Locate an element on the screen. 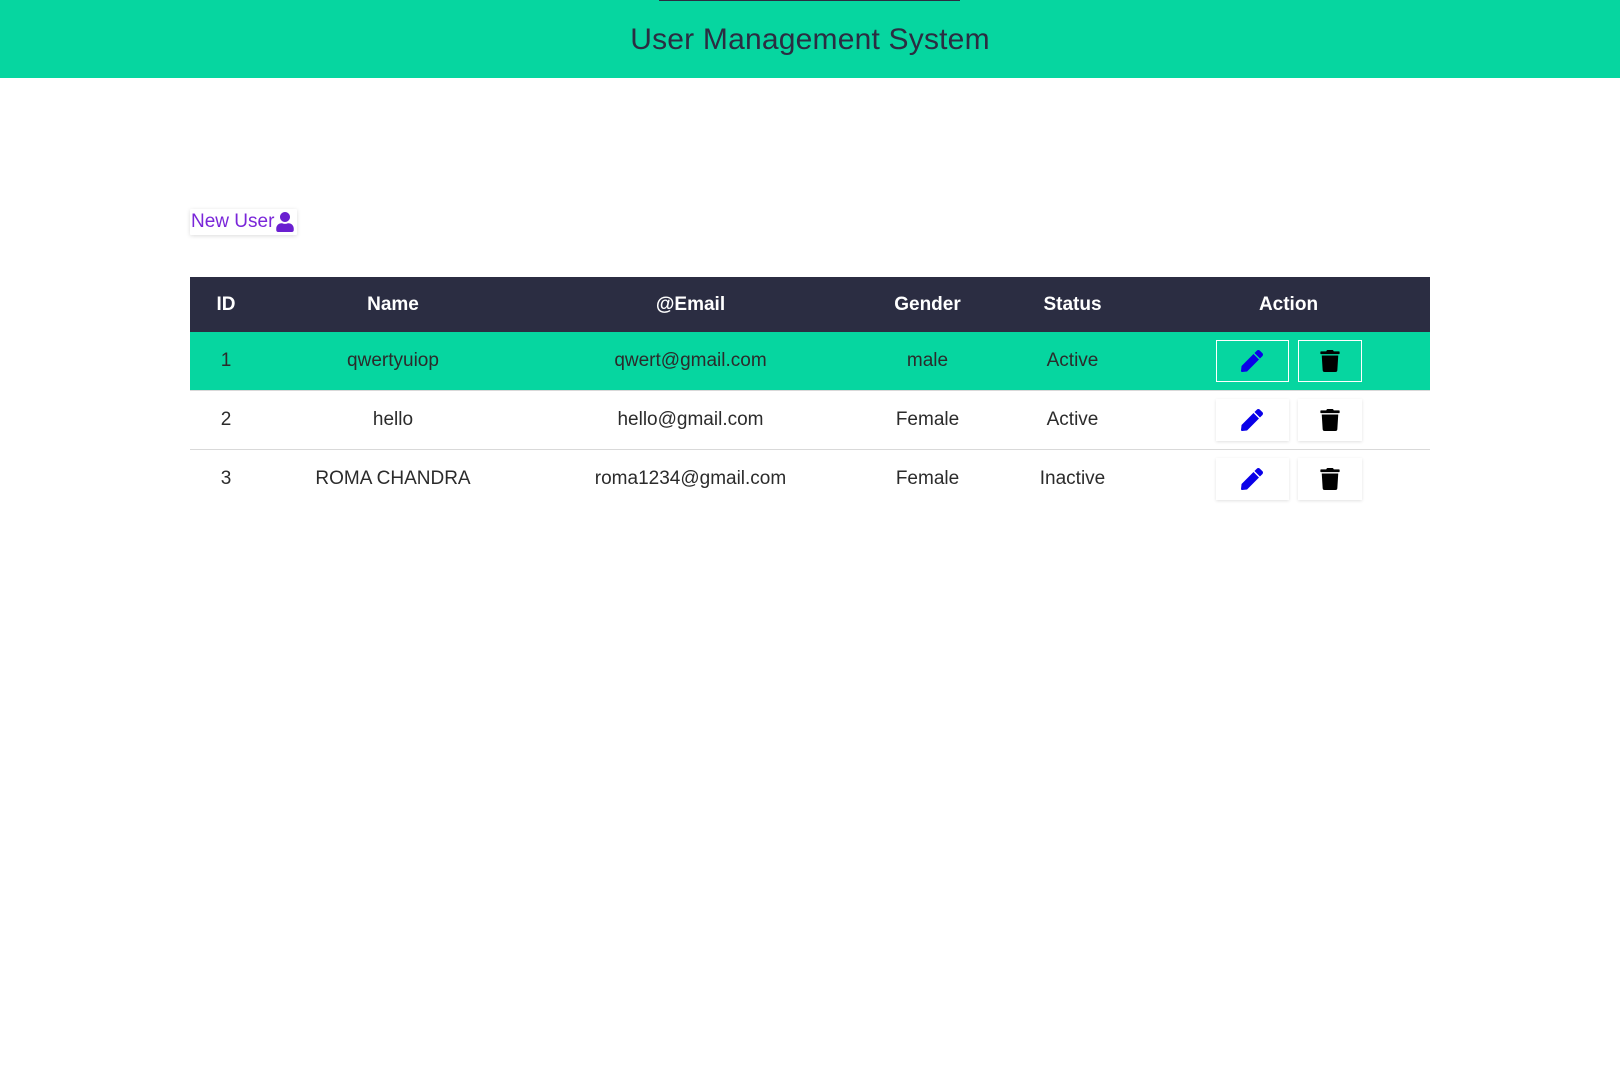 This screenshot has height=1080, width=1620. table-body: 1 qwertyuiop qwert@gmail.com male Active is located at coordinates (810, 420).